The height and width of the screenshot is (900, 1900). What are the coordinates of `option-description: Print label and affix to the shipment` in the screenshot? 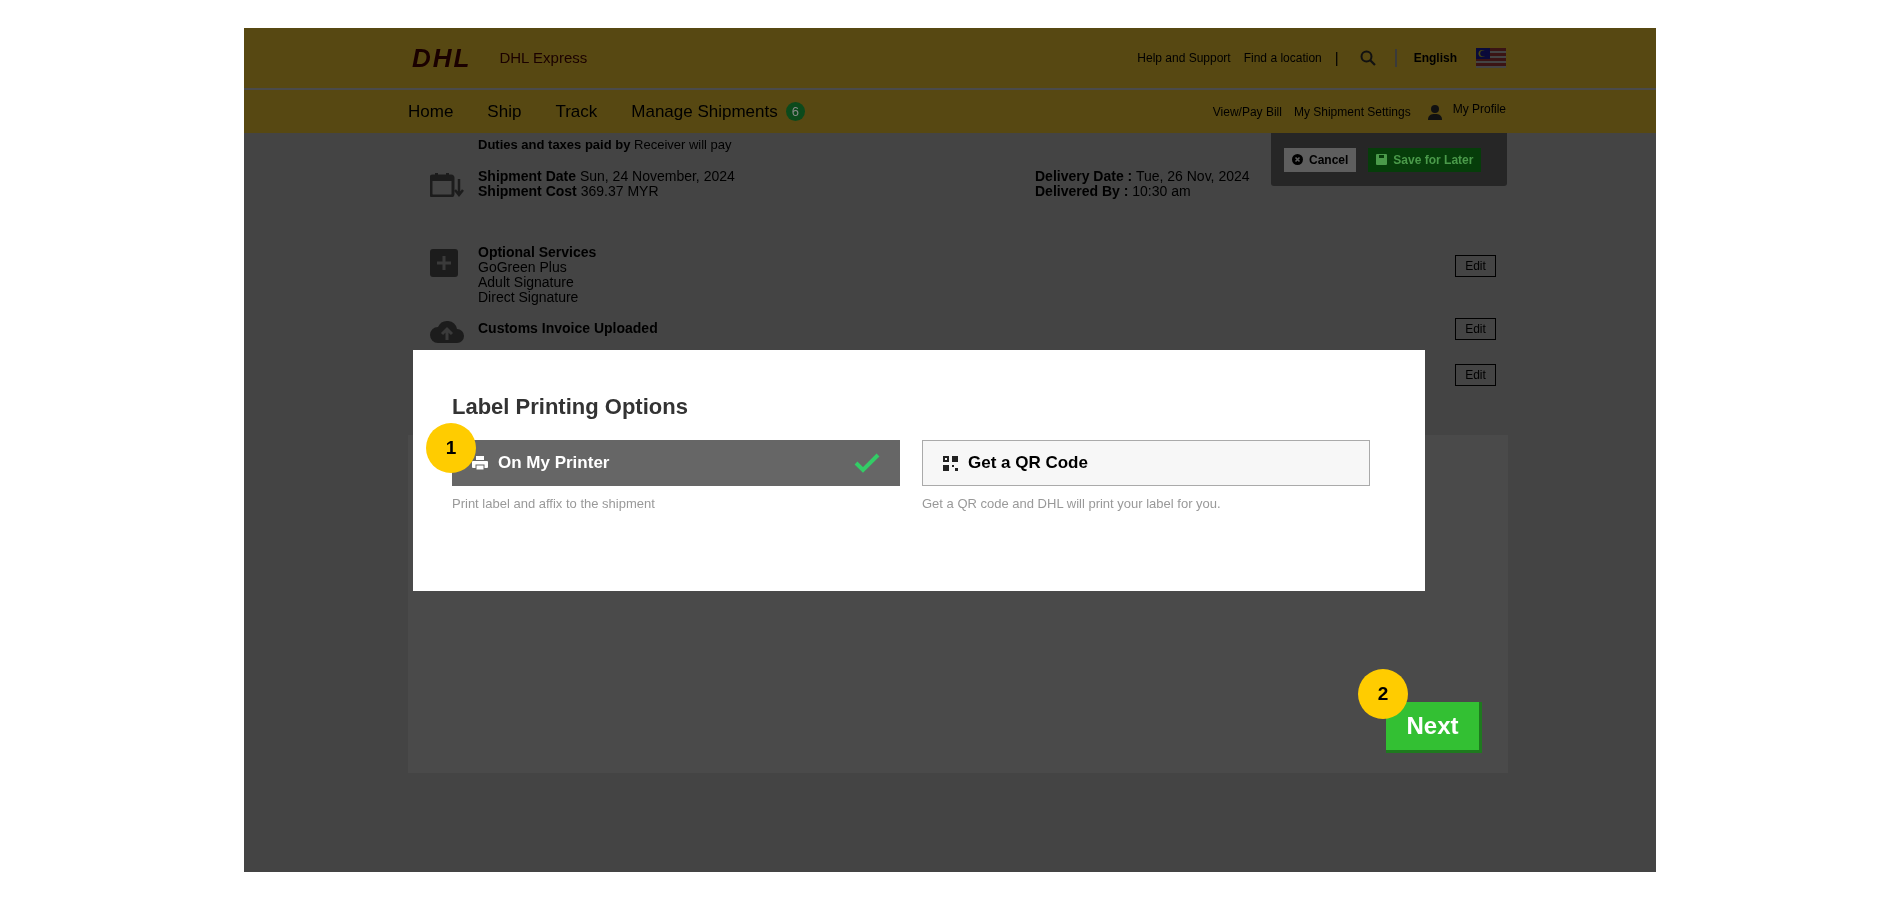 It's located at (554, 504).